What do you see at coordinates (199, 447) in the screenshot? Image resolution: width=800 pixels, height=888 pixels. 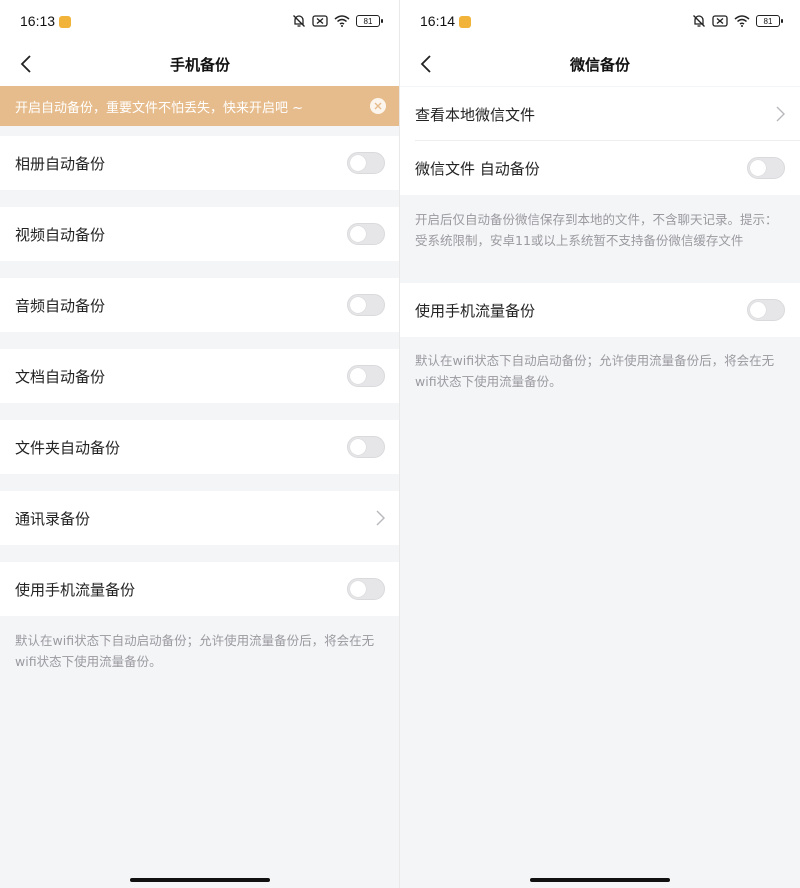 I see `row-folder-backup: 文件夹自动备份` at bounding box center [199, 447].